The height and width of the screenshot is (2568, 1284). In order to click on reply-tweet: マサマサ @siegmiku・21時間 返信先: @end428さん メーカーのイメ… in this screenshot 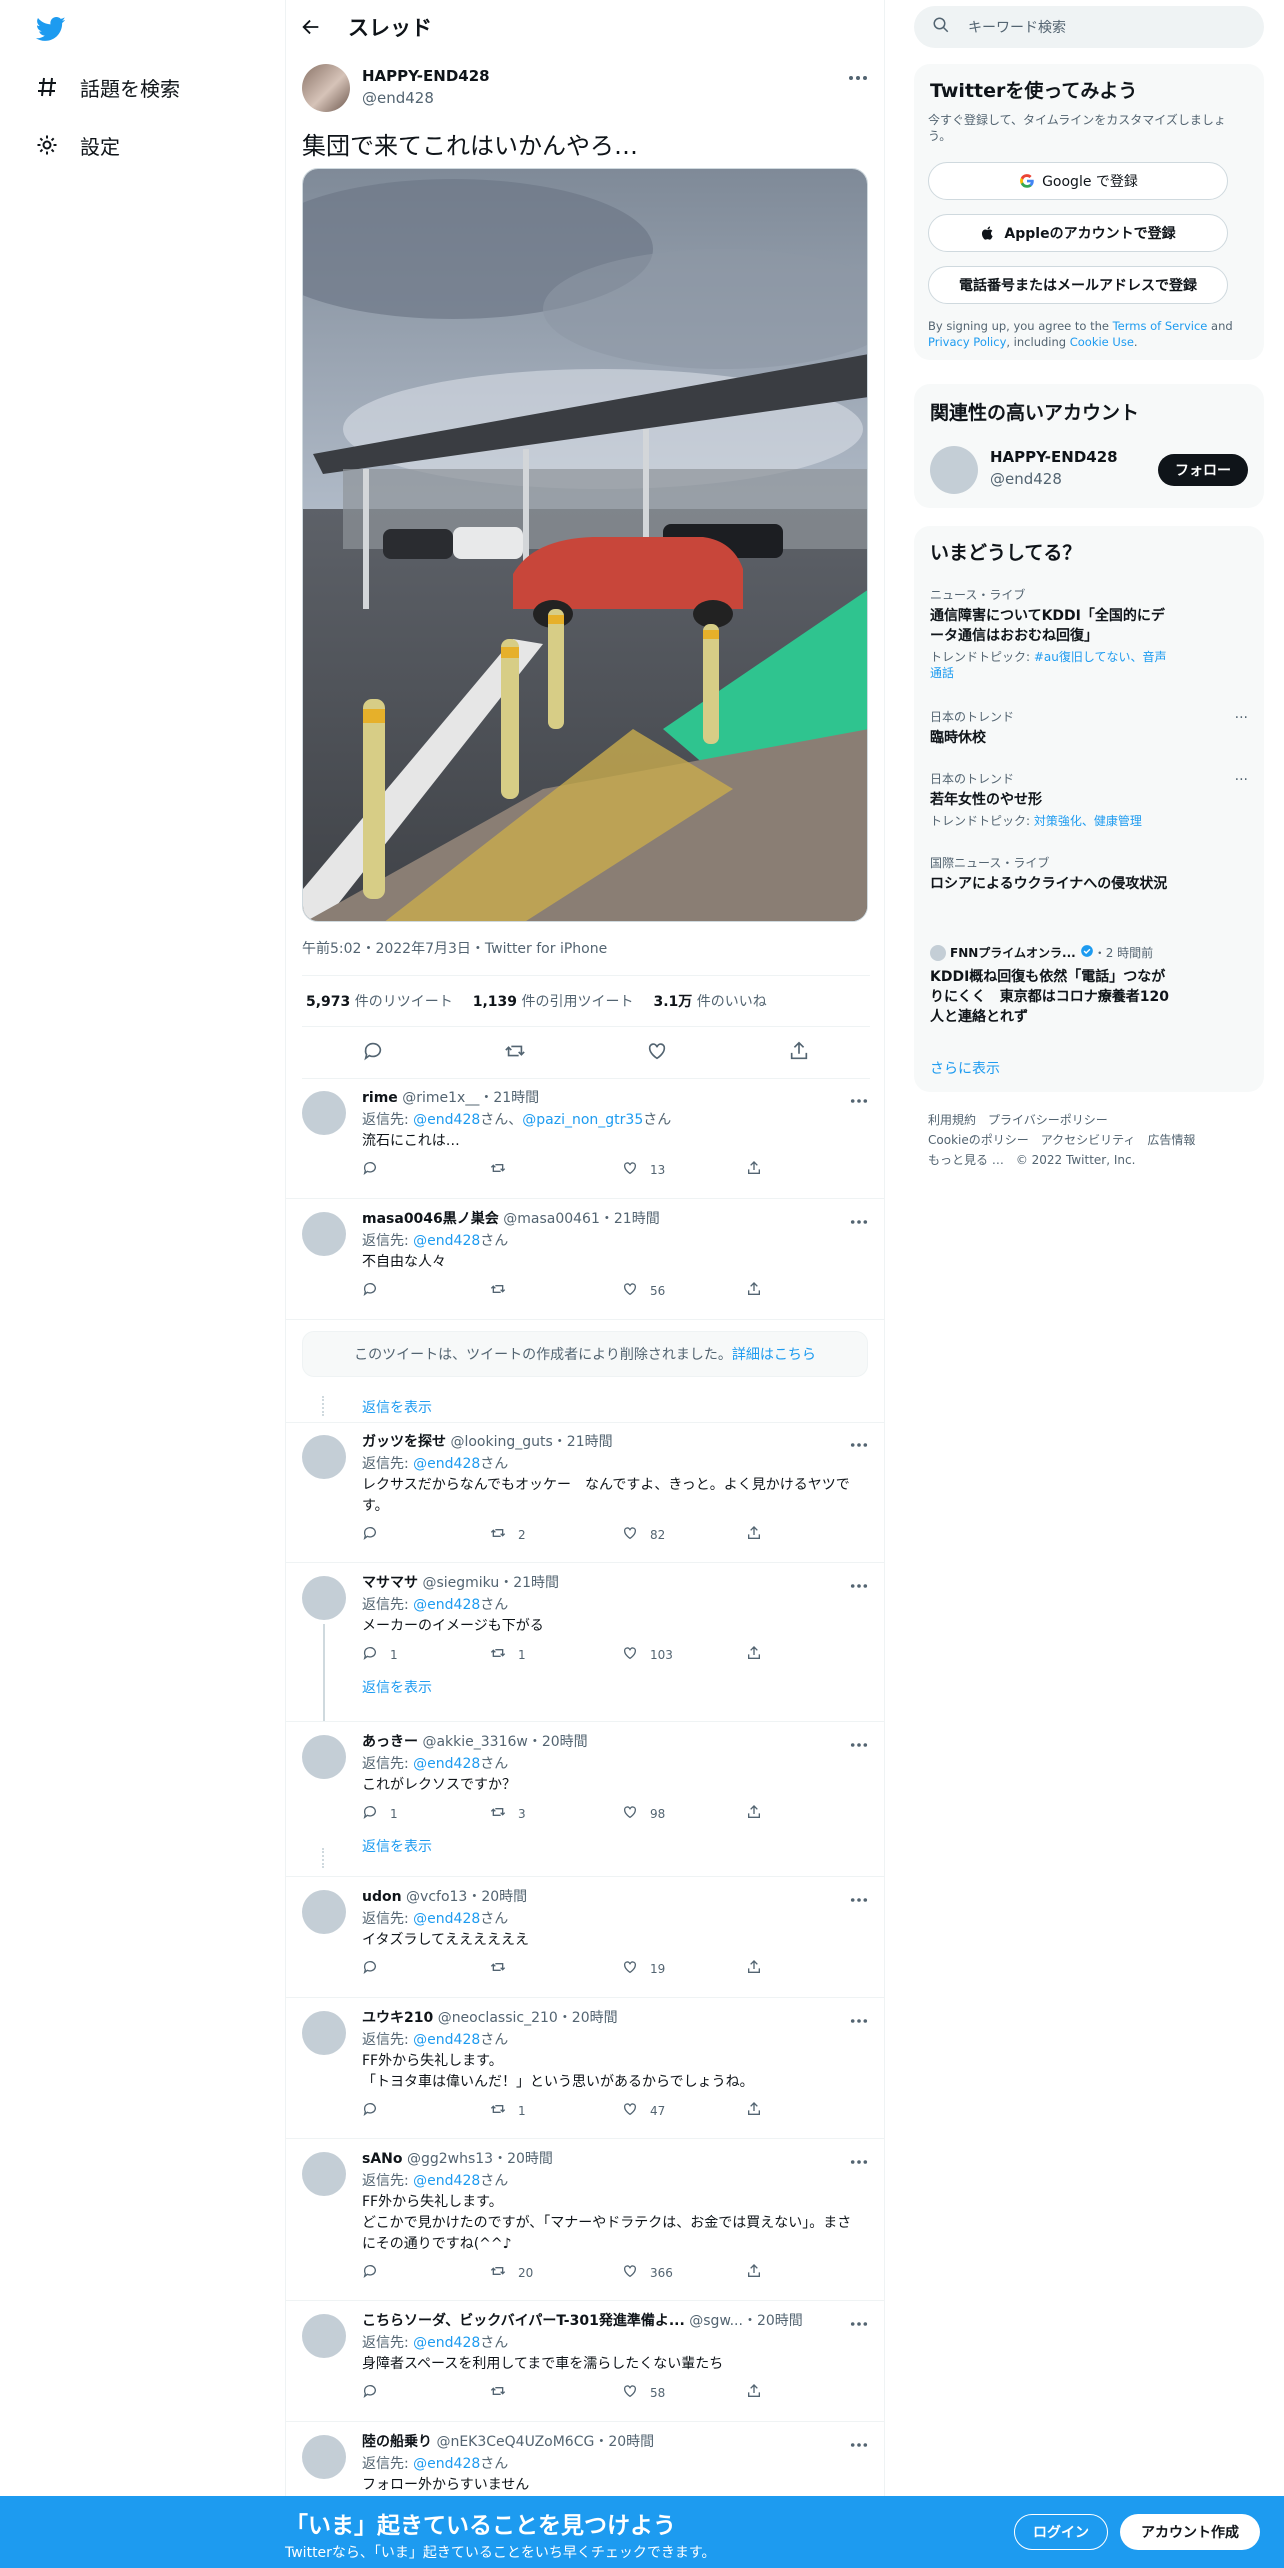, I will do `click(585, 1643)`.